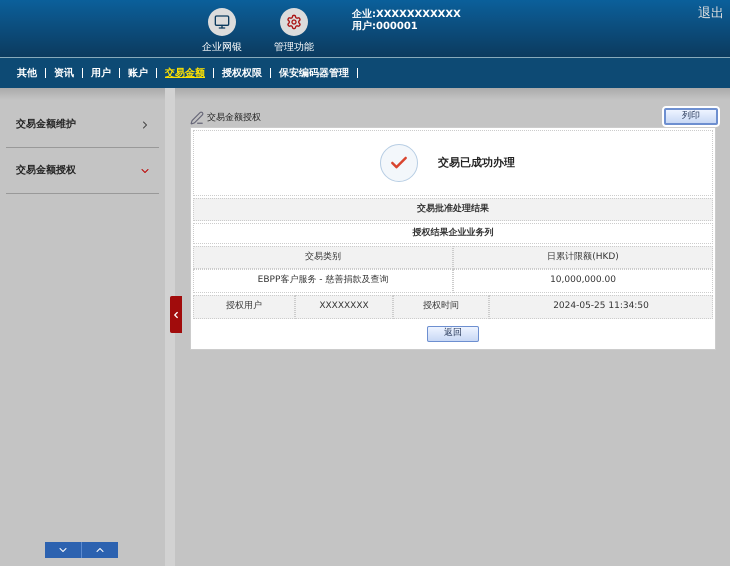  What do you see at coordinates (64, 73) in the screenshot?
I see `nav-tab: 资讯` at bounding box center [64, 73].